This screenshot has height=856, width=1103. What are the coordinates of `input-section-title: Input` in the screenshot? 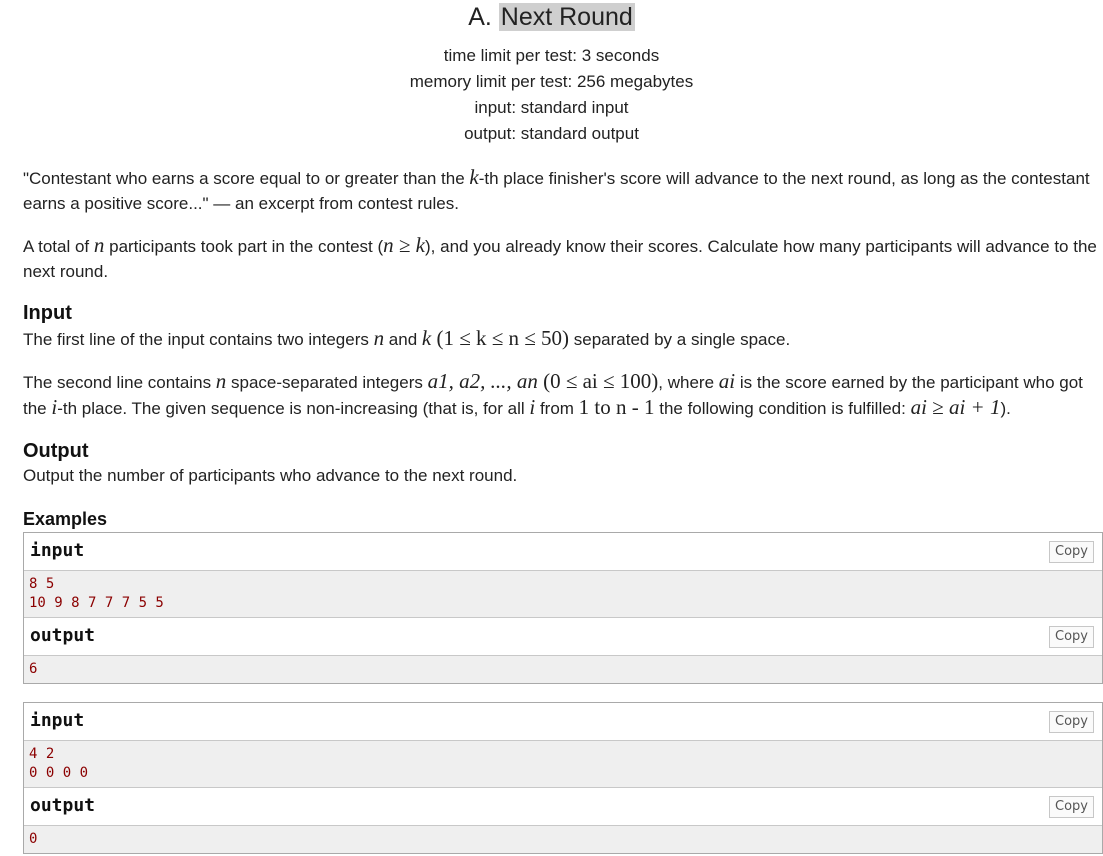 It's located at (47, 313).